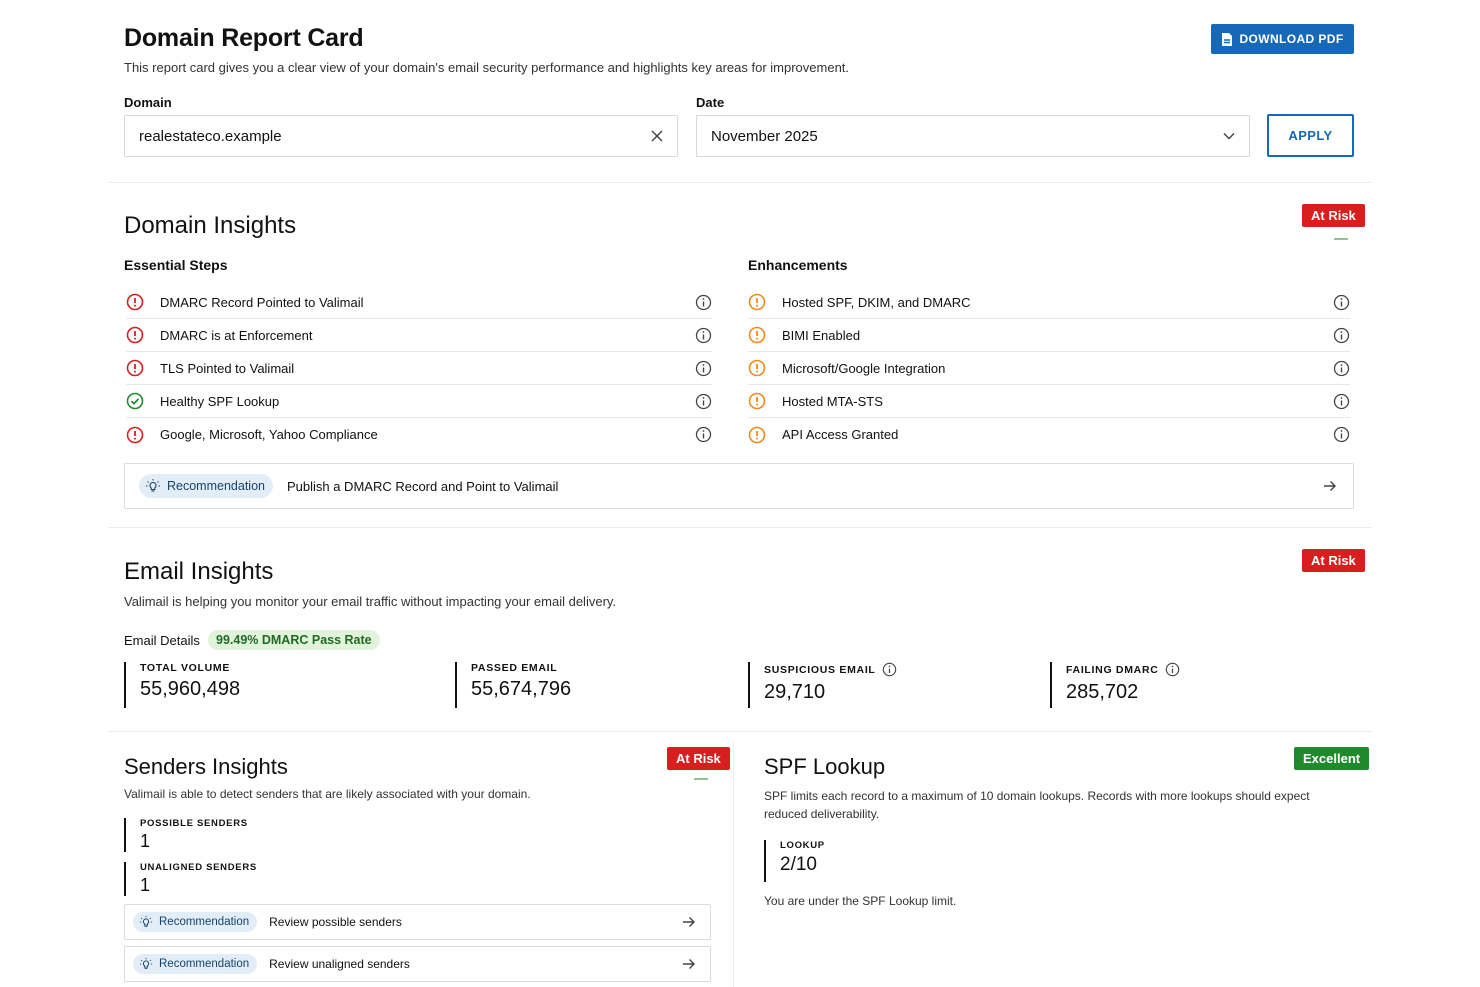 This screenshot has height=987, width=1480. I want to click on date-select-value: November 2025, so click(764, 136).